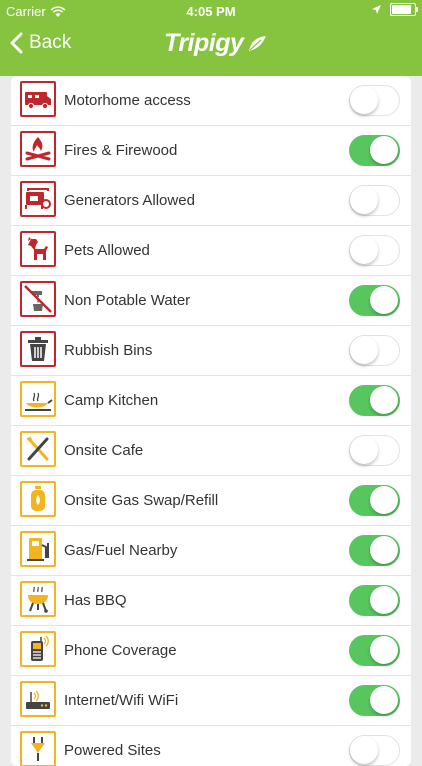 Image resolution: width=422 pixels, height=766 pixels. Describe the element at coordinates (38, 249) in the screenshot. I see `dog-icon` at that location.